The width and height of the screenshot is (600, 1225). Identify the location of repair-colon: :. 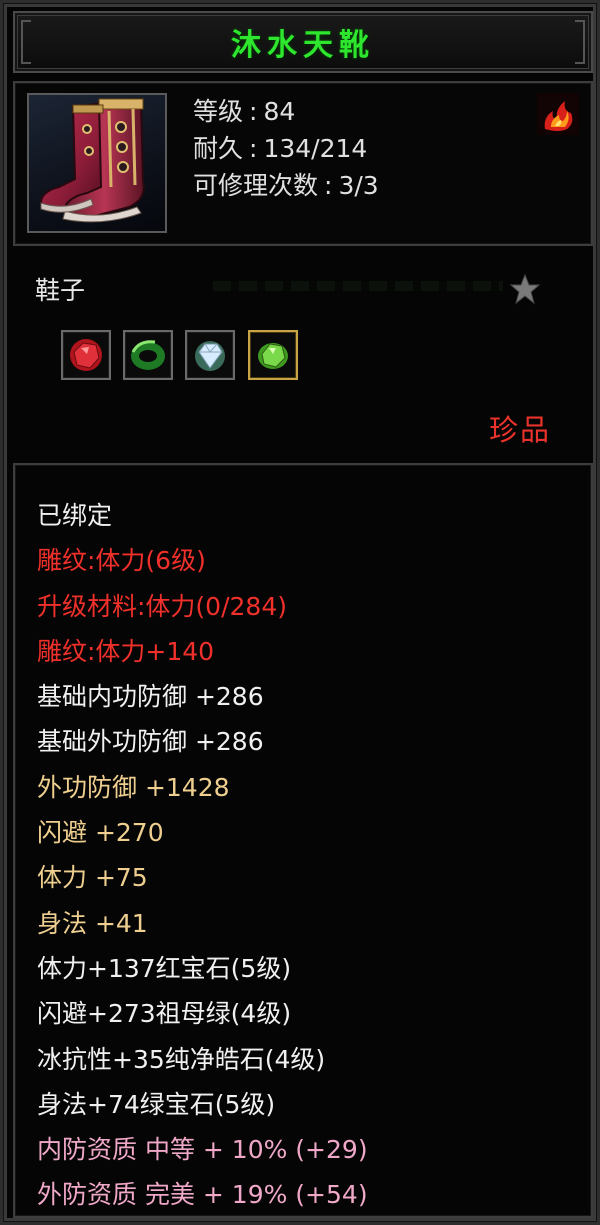
(328, 185).